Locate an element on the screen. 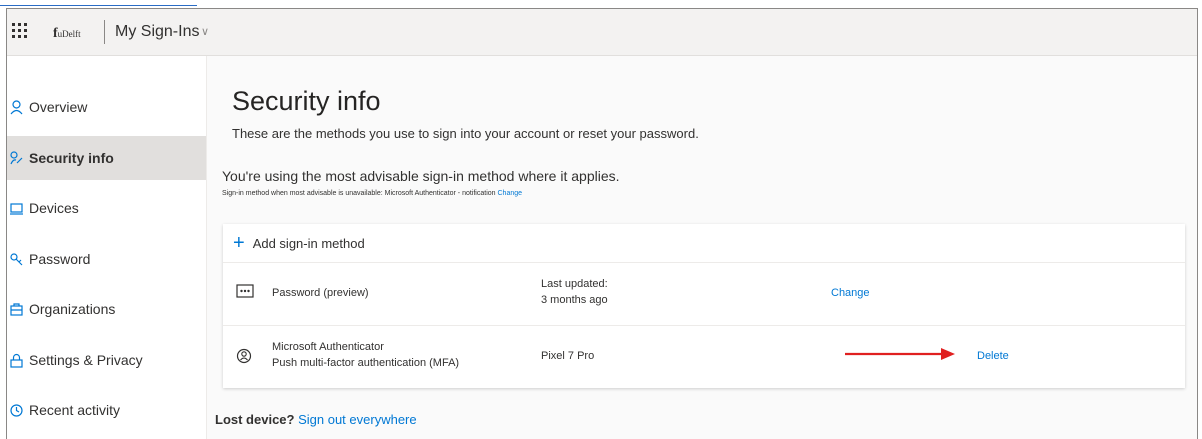  annotation-arrow is located at coordinates (900, 354).